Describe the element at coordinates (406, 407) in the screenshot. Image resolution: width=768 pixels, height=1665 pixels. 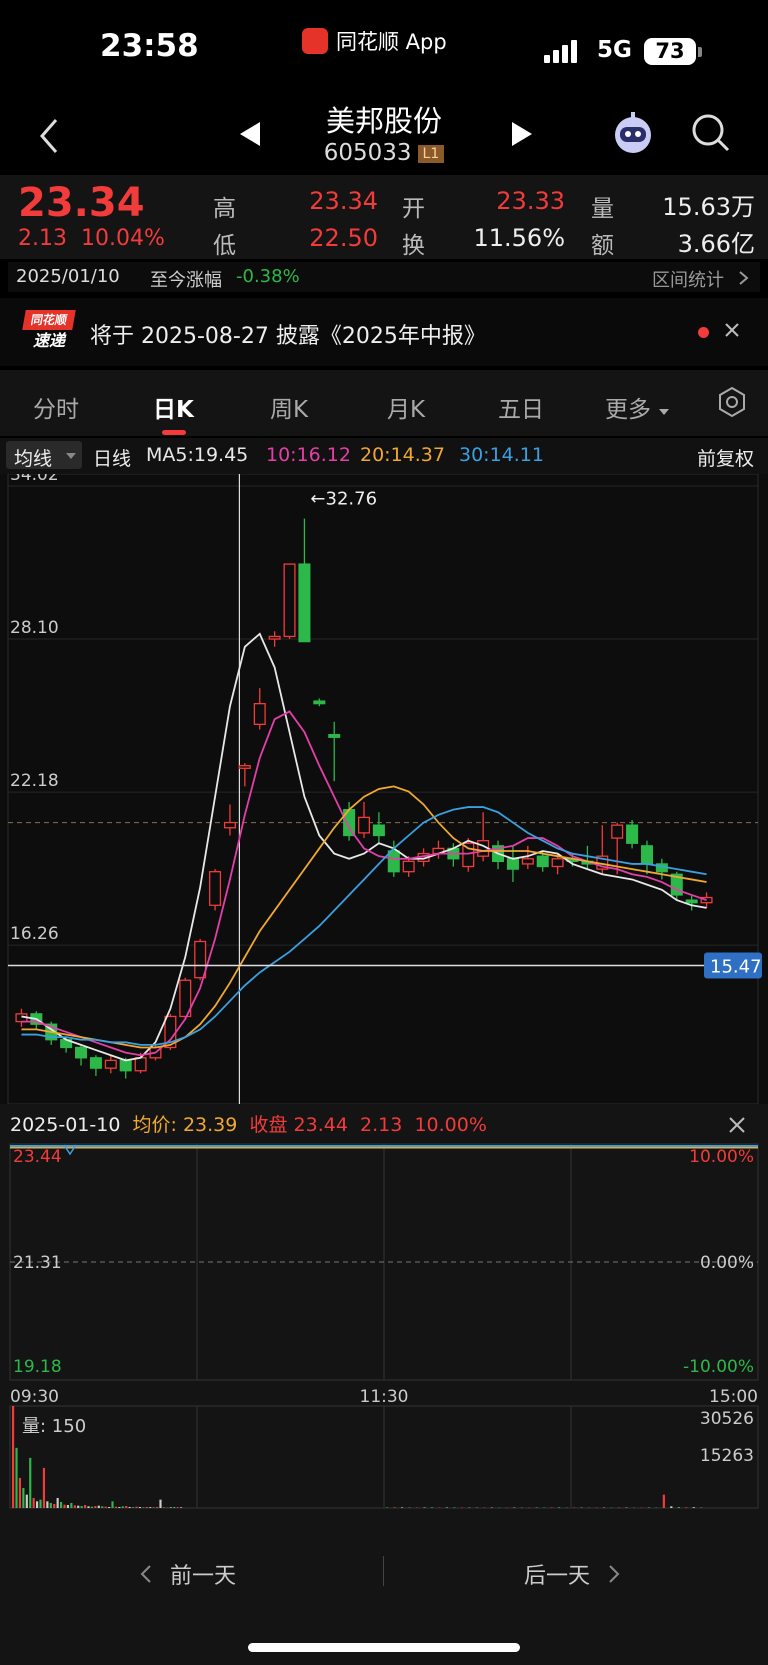
I see `tab-monthly-k: 月K` at that location.